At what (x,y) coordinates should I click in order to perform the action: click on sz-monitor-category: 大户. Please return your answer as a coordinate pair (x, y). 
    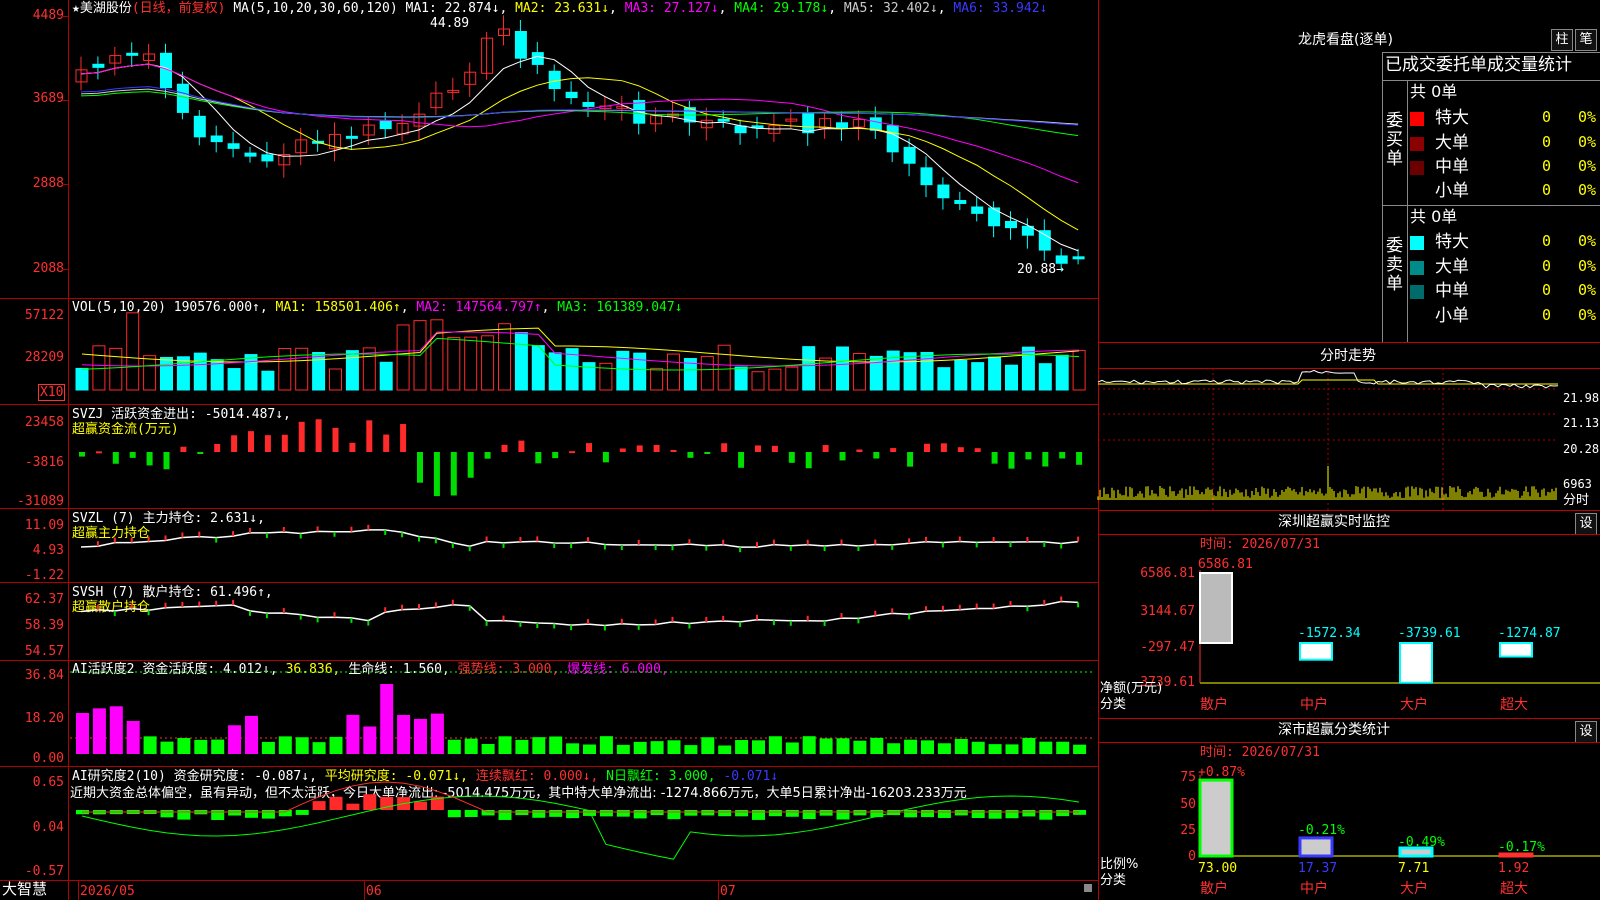
    Looking at the image, I should click on (1414, 705).